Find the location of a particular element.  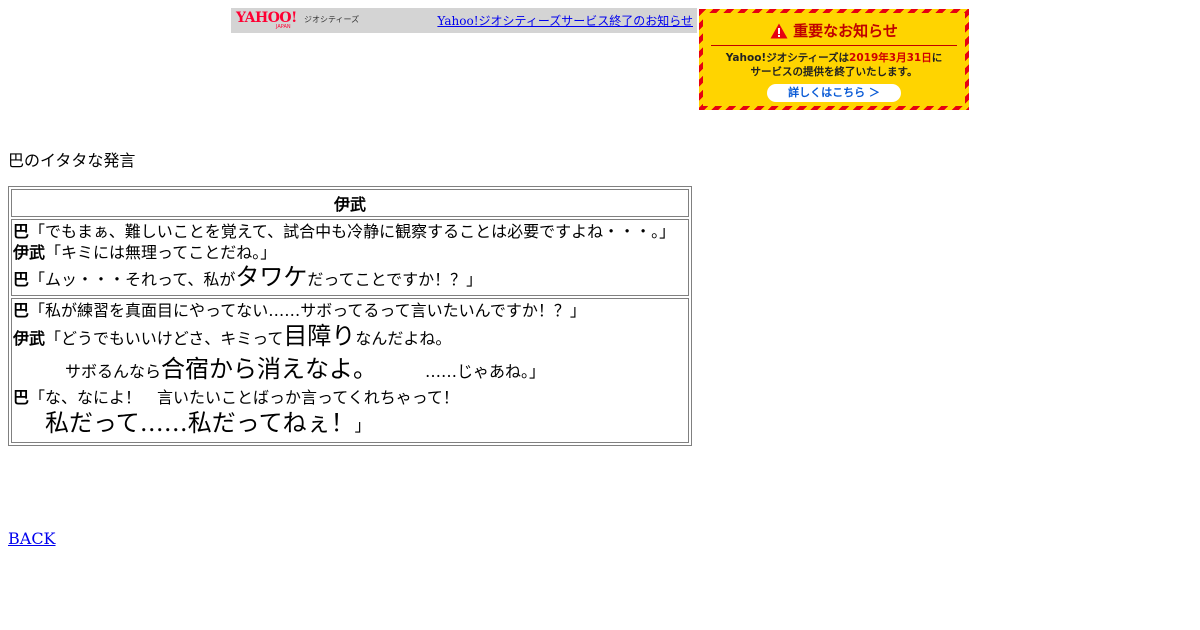

details-button: 詳しくはこちら ＞ is located at coordinates (834, 93).